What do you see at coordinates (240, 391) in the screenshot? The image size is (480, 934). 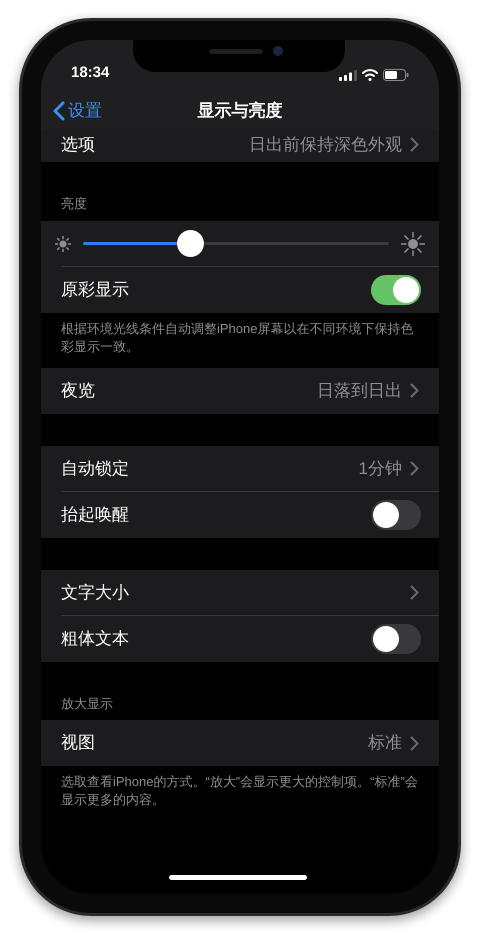 I see `settings-row: 夜览 日落到日出` at bounding box center [240, 391].